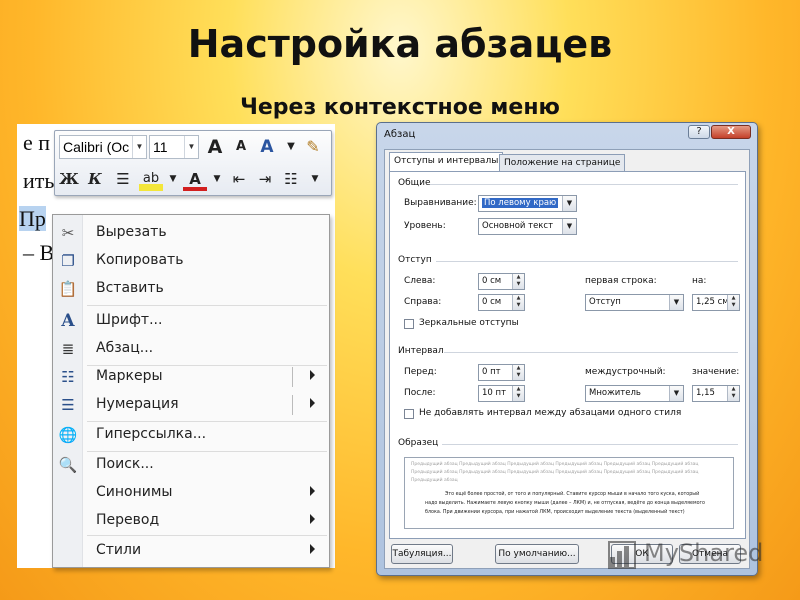  Describe the element at coordinates (191, 261) in the screenshot. I see `menu-item-copy: ❐ Копировать` at that location.